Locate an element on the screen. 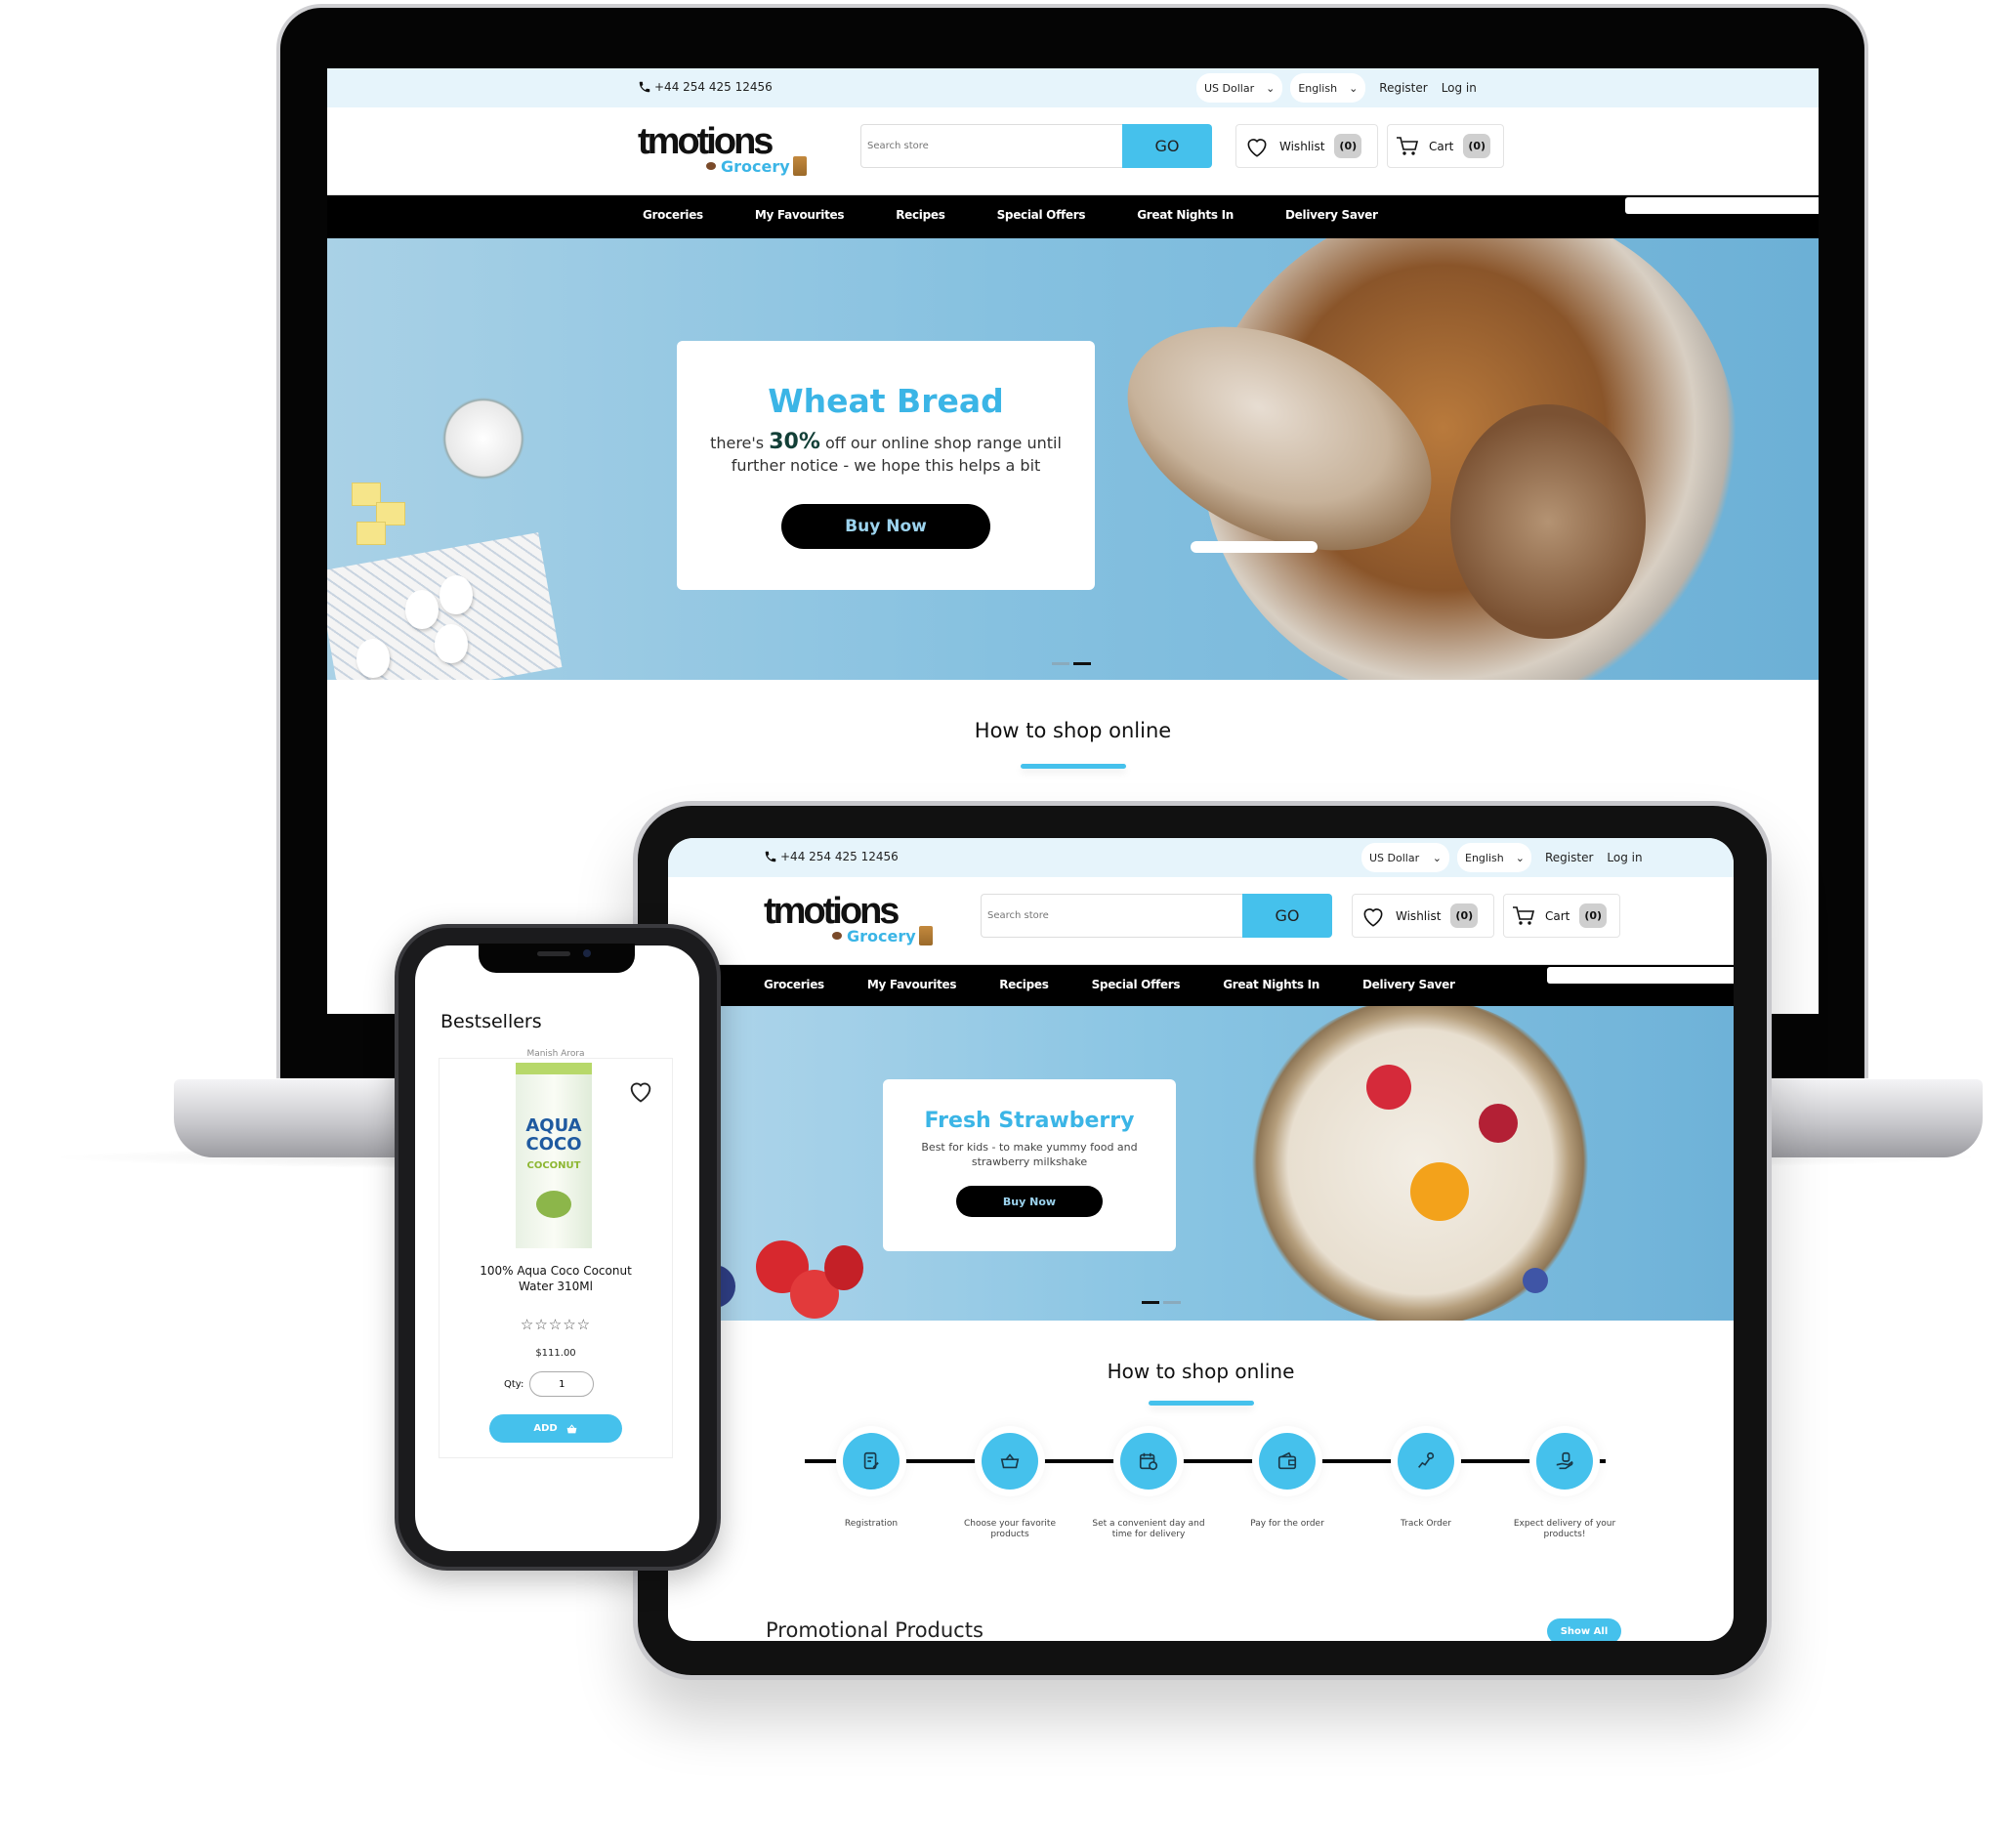 Image resolution: width=2009 pixels, height=1848 pixels. nav-search-strip is located at coordinates (1640, 975).